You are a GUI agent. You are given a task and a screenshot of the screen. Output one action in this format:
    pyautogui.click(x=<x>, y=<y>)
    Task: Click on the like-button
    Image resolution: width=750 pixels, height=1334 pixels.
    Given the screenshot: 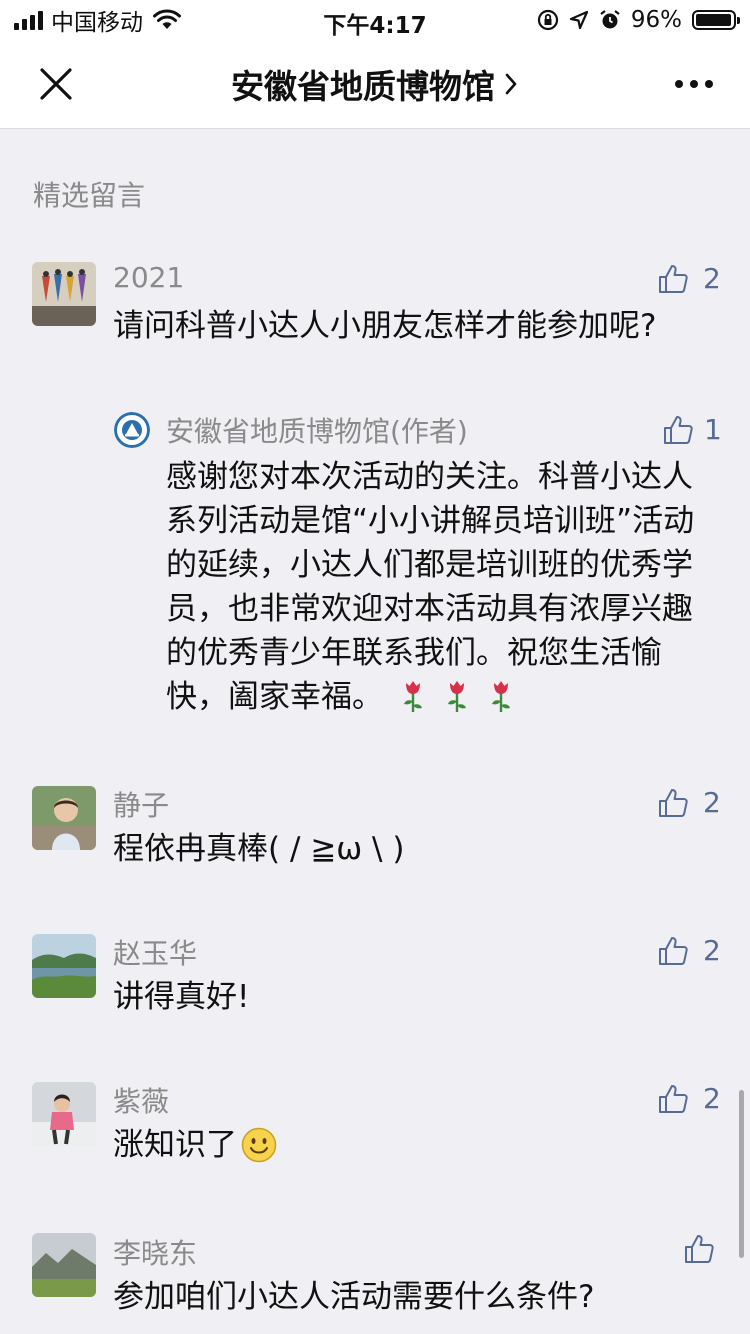 What is the action you would take?
    pyautogui.click(x=706, y=1249)
    